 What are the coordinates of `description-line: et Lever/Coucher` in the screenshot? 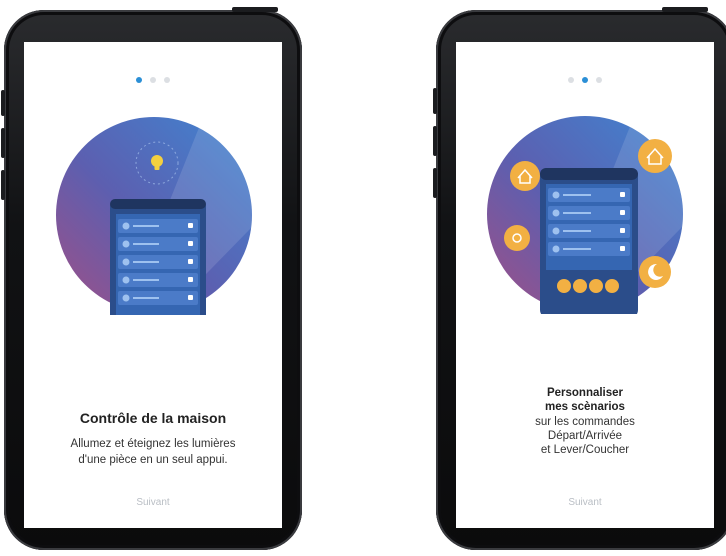 It's located at (585, 450).